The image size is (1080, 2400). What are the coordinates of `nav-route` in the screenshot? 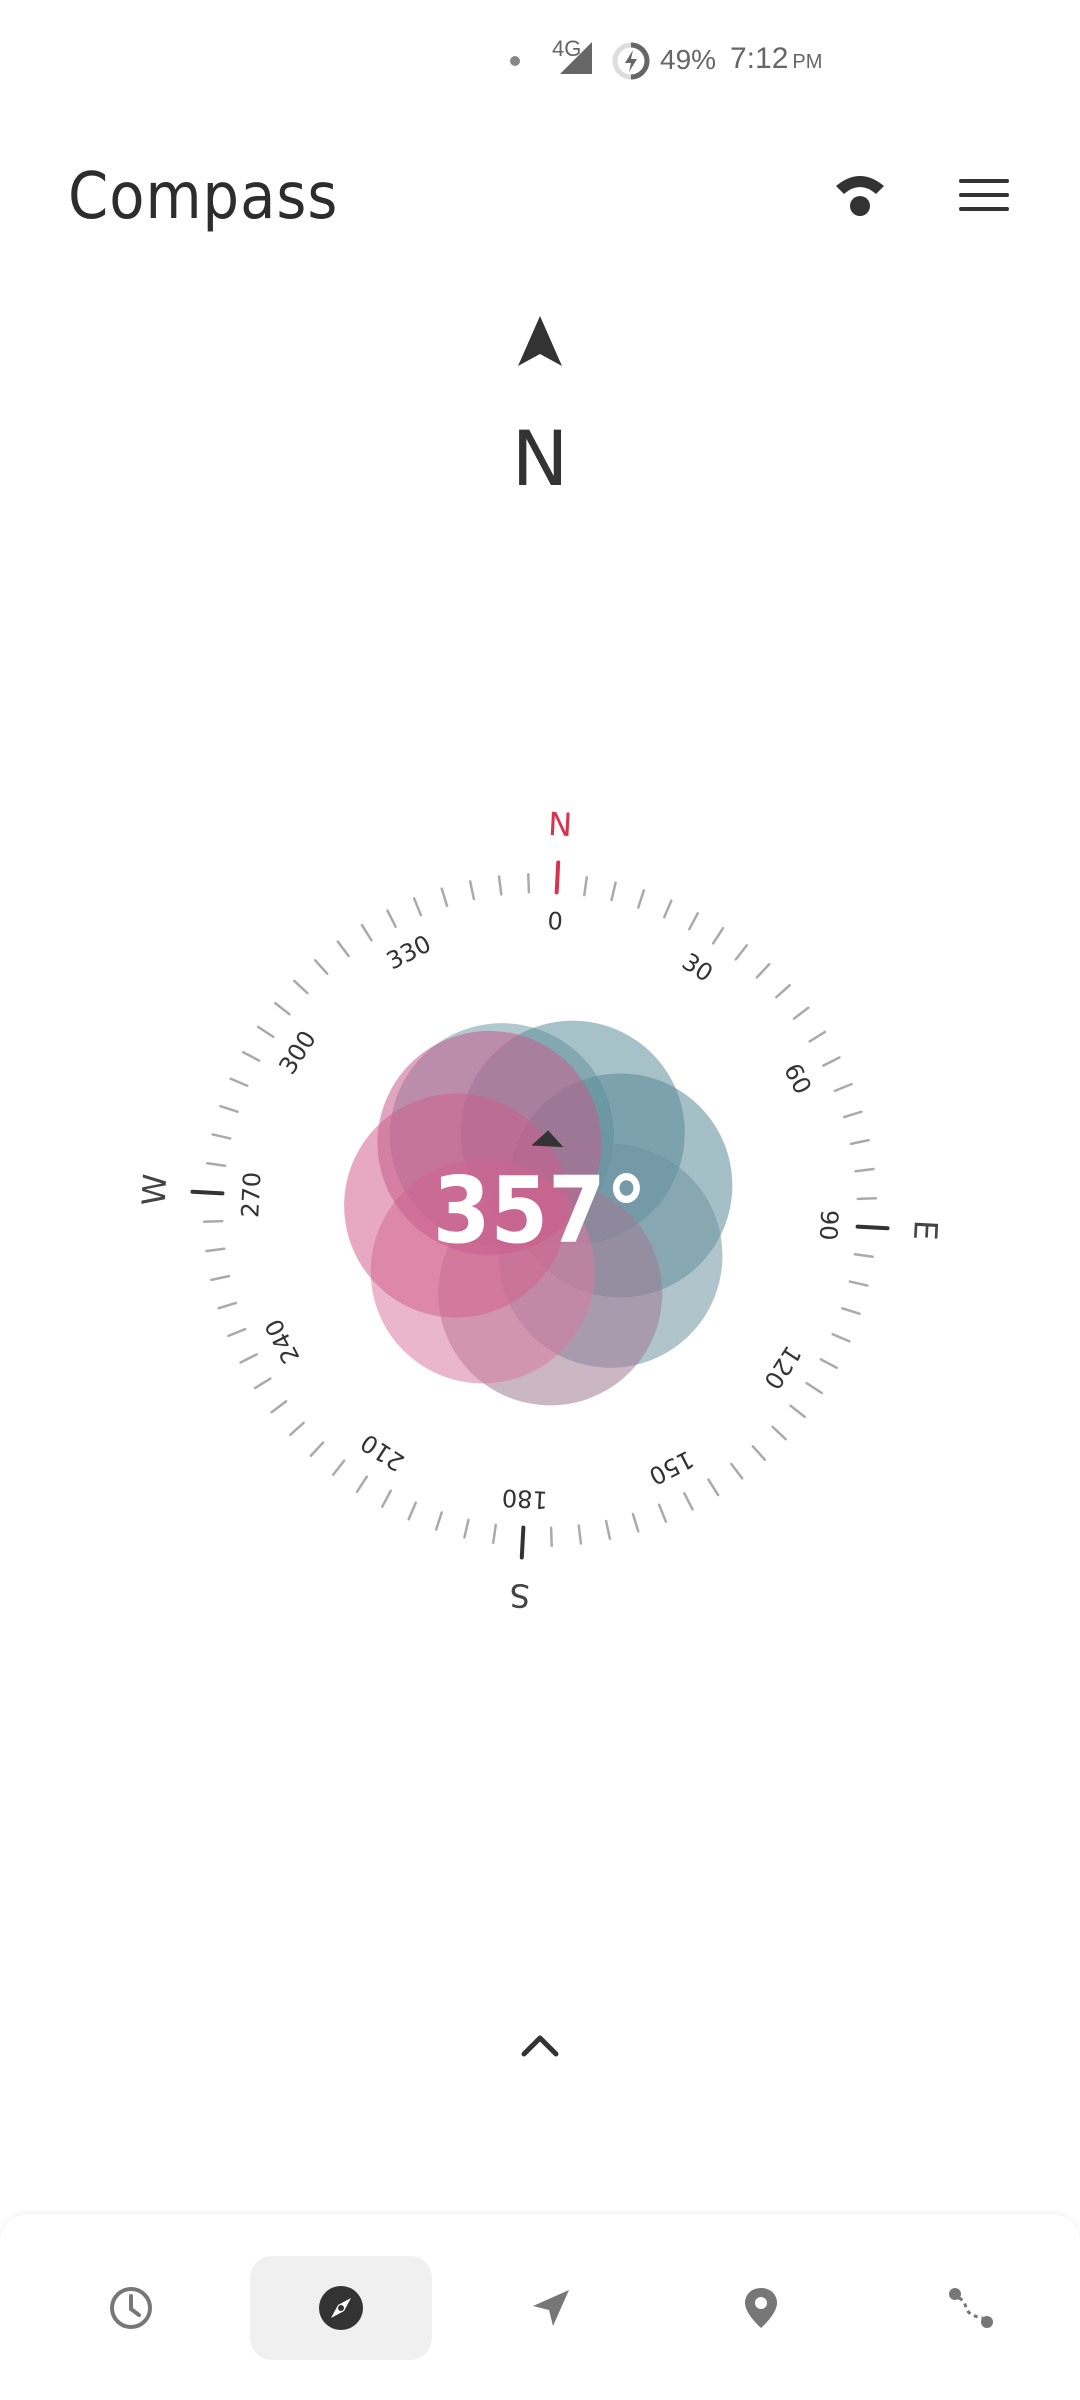 It's located at (971, 2308).